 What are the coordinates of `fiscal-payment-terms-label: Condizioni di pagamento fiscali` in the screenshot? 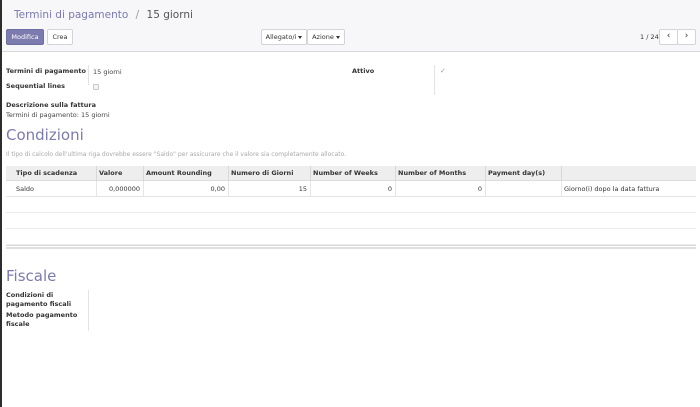 It's located at (39, 299).